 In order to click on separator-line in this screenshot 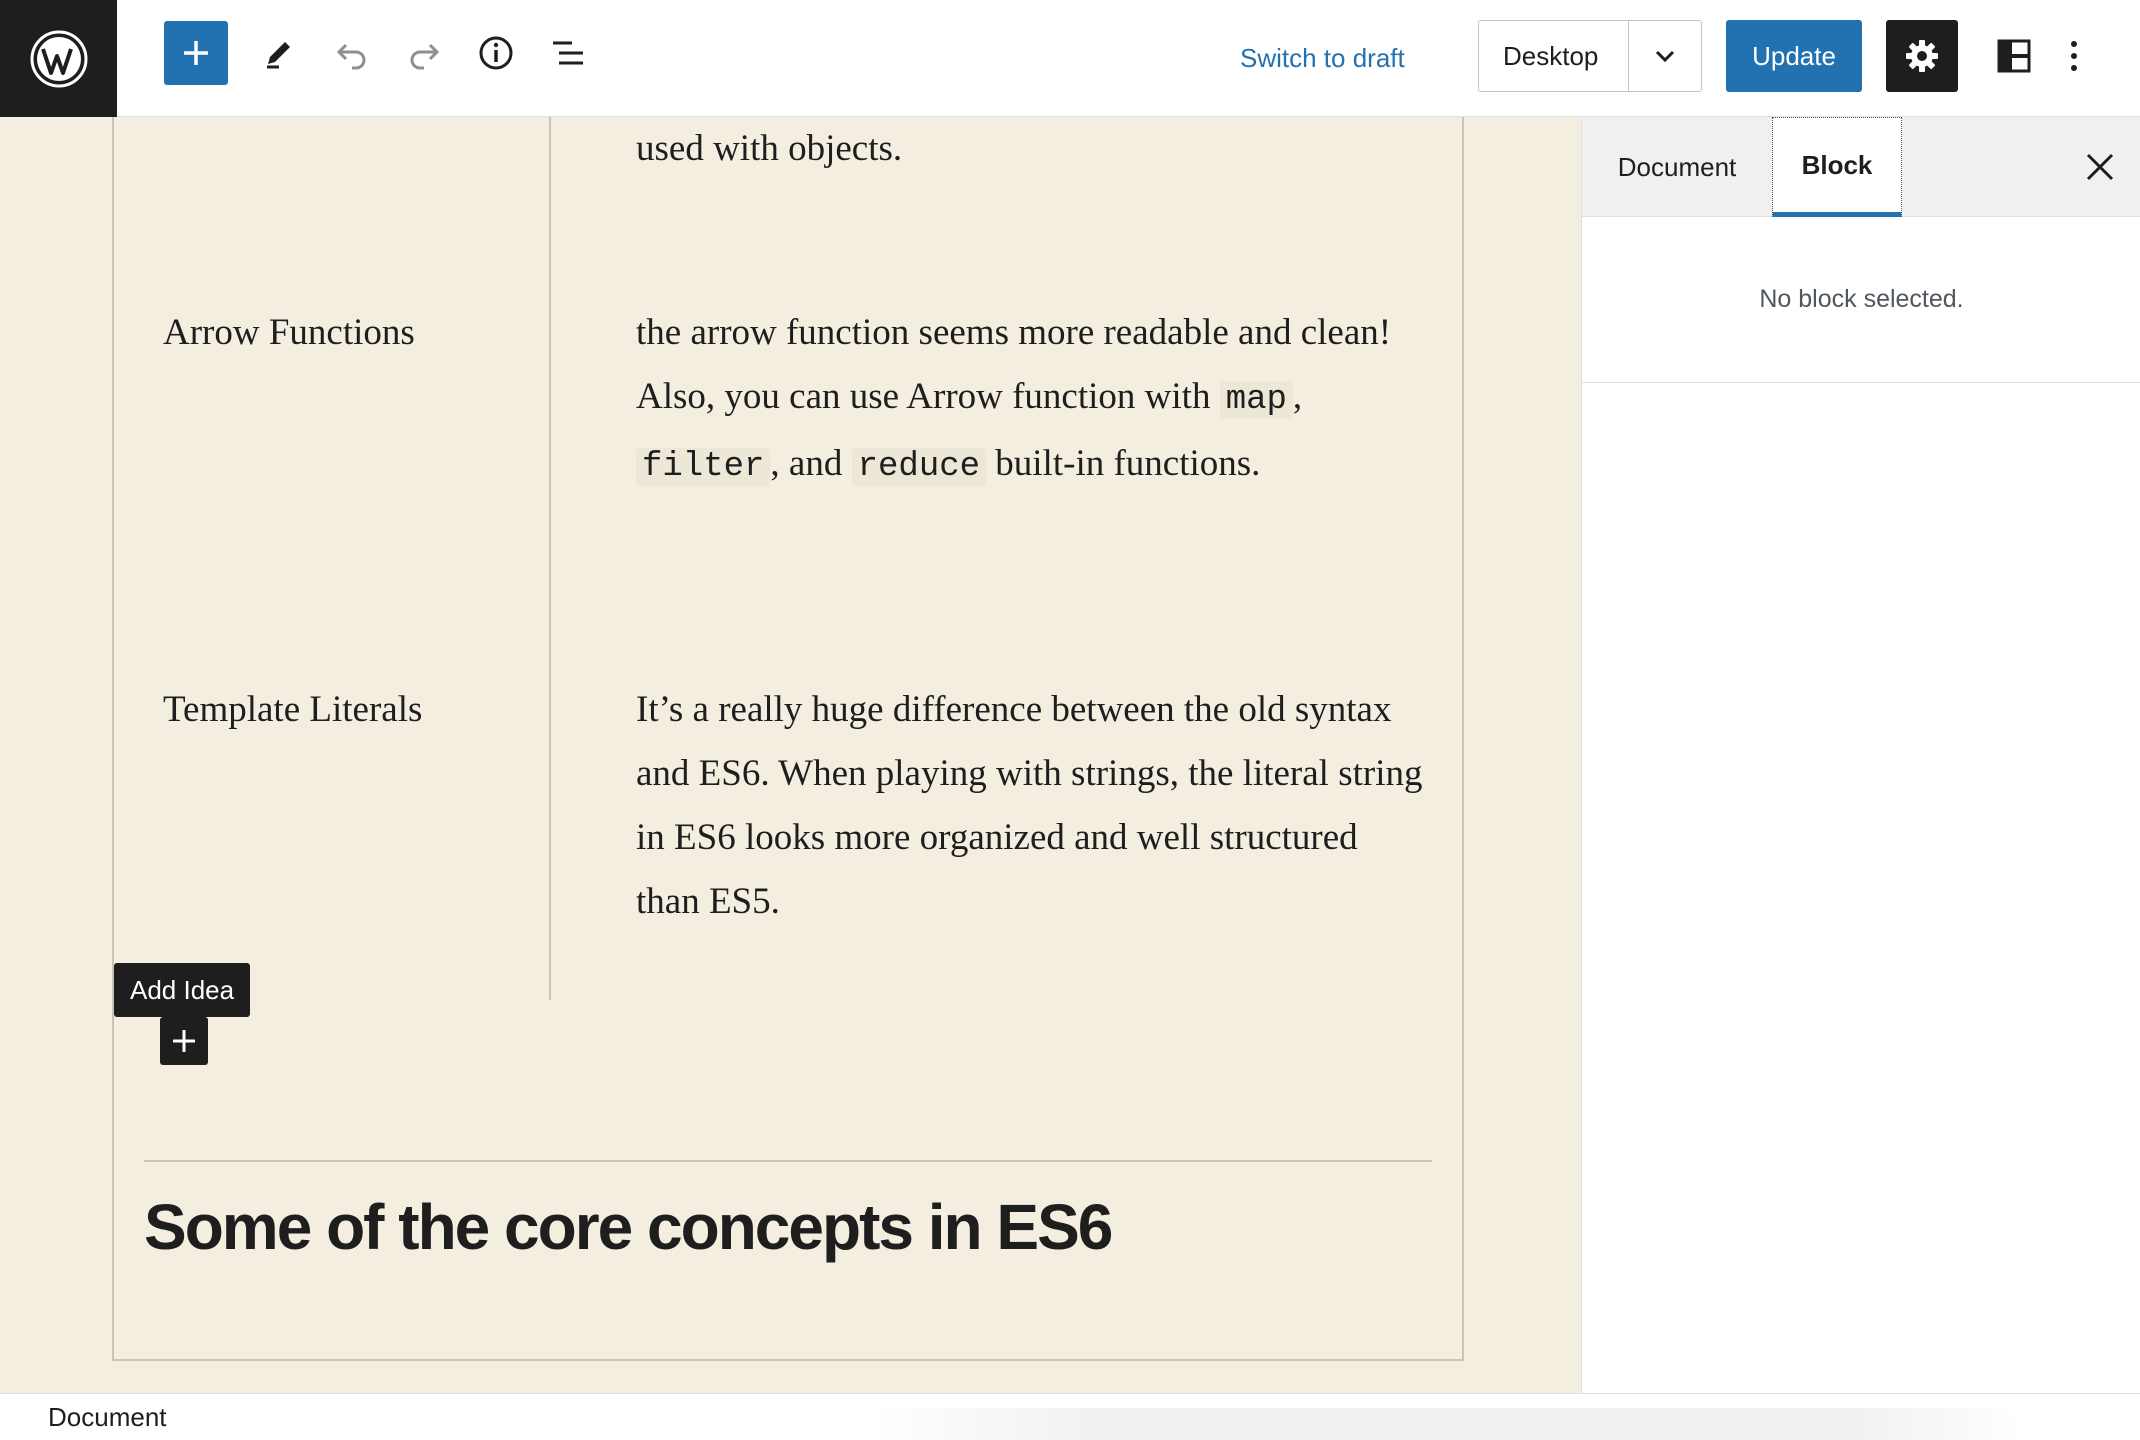, I will do `click(788, 1161)`.